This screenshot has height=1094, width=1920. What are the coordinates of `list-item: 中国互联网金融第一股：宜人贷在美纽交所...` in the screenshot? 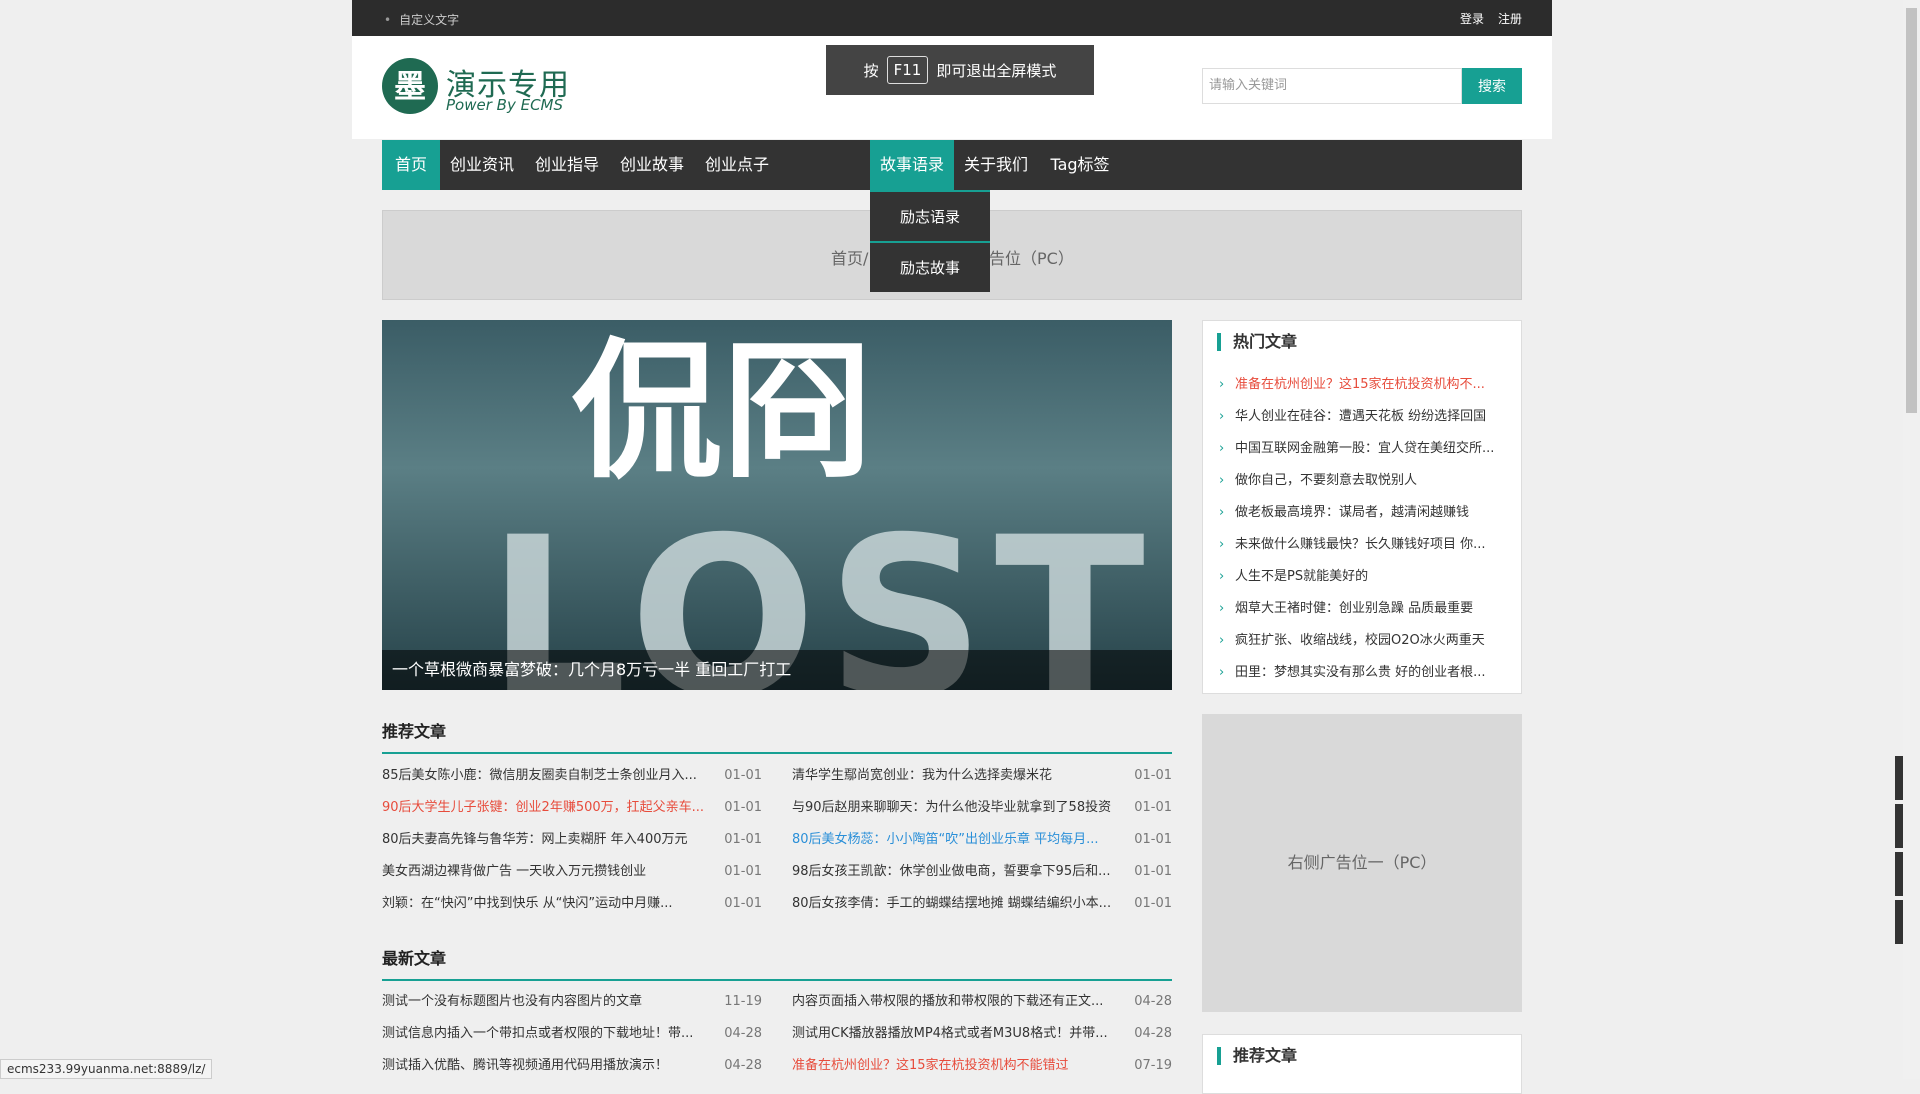 It's located at (1367, 449).